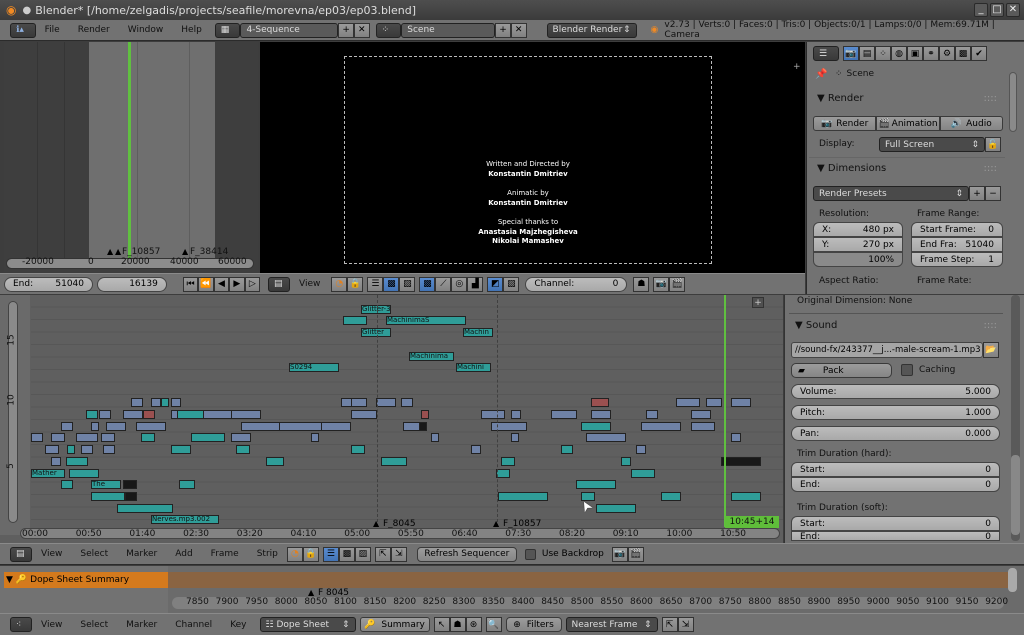 This screenshot has width=1024, height=635. I want to click on trim-soft-end-field: End: 0, so click(895, 536).